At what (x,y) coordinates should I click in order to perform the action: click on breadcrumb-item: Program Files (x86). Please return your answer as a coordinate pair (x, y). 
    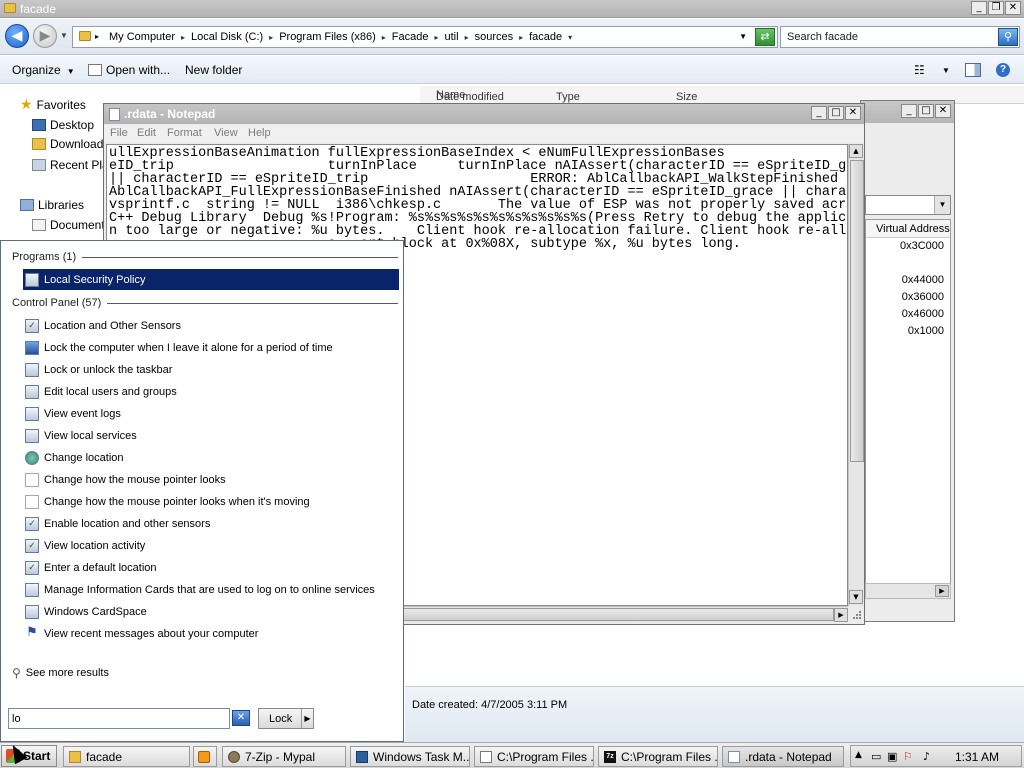
    Looking at the image, I should click on (327, 37).